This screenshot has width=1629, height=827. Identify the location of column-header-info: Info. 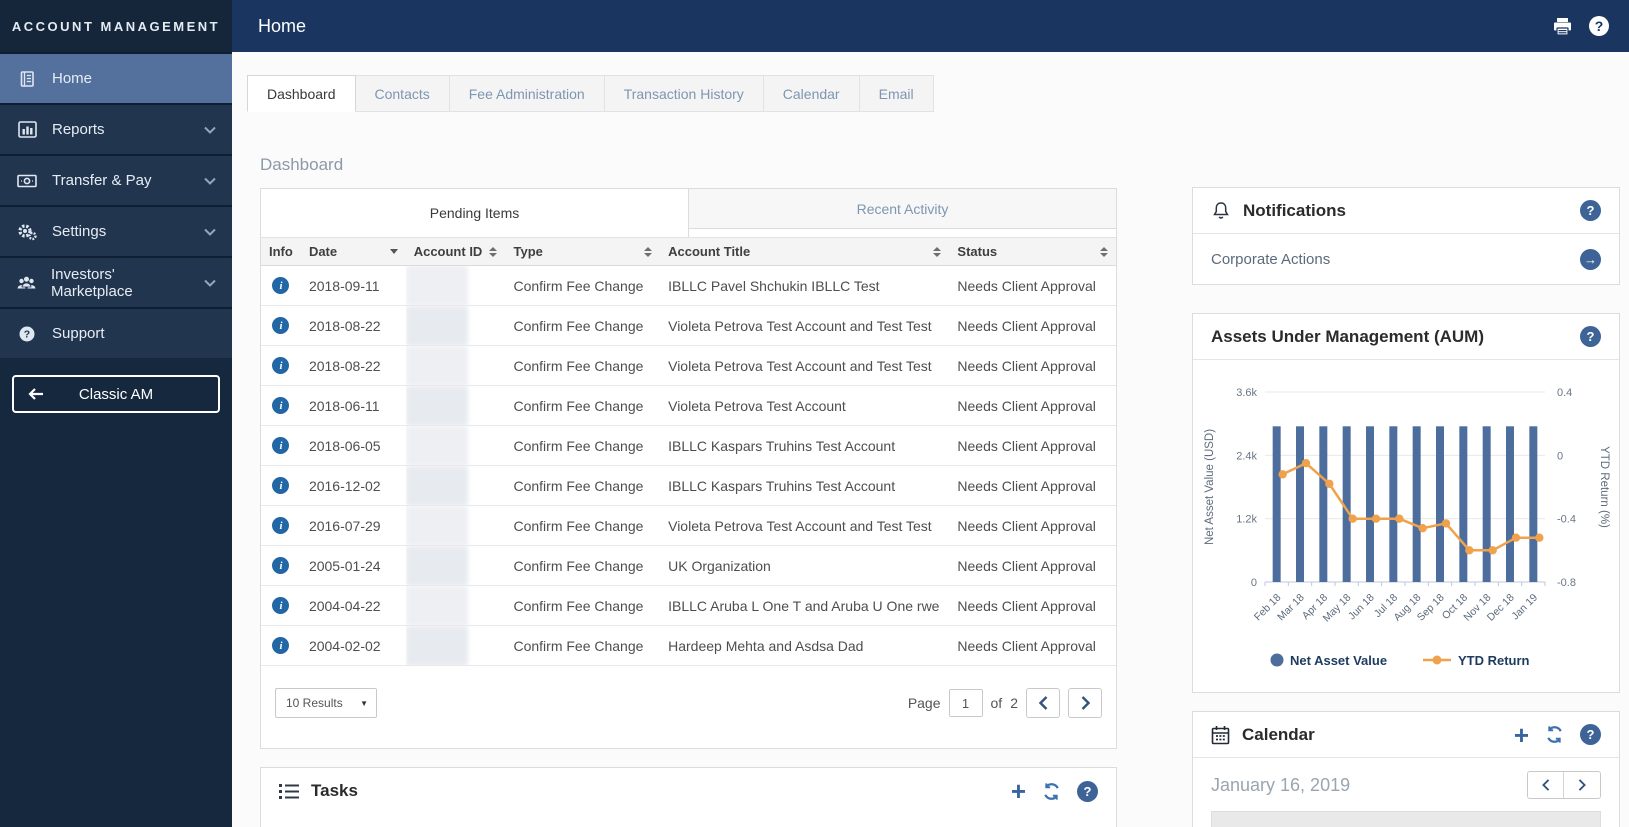
(281, 251).